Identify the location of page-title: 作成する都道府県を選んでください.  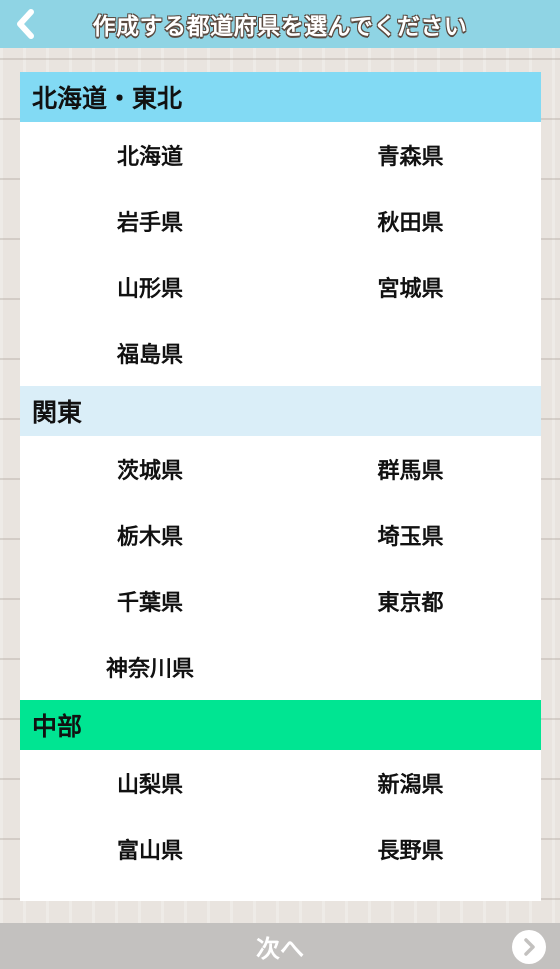
(280, 27).